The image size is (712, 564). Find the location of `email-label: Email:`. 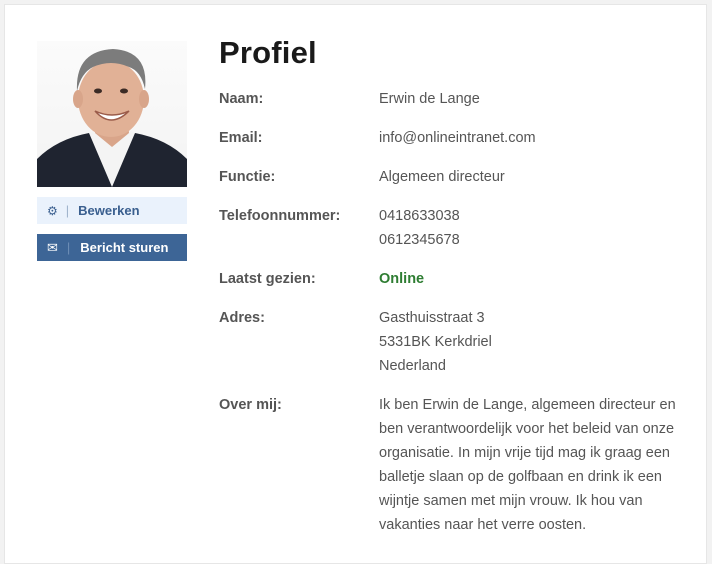

email-label: Email: is located at coordinates (241, 138).